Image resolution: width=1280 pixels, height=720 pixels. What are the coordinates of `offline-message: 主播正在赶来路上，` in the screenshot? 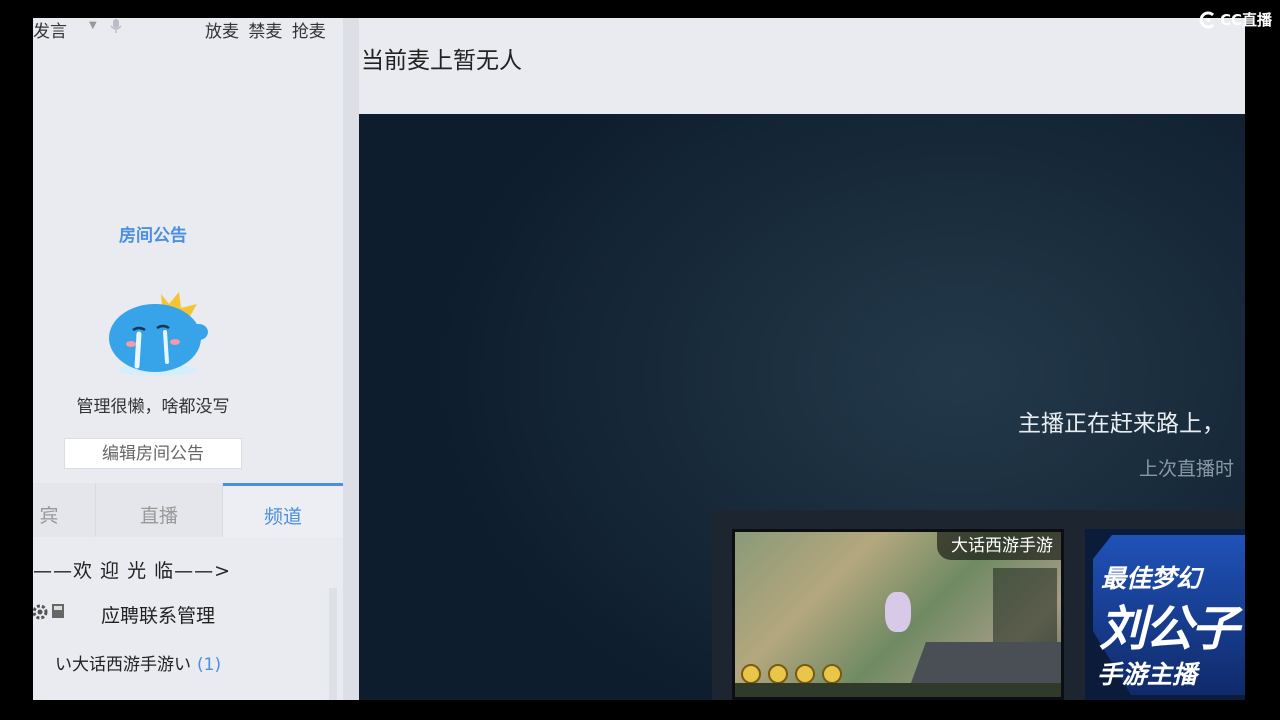 It's located at (1121, 424).